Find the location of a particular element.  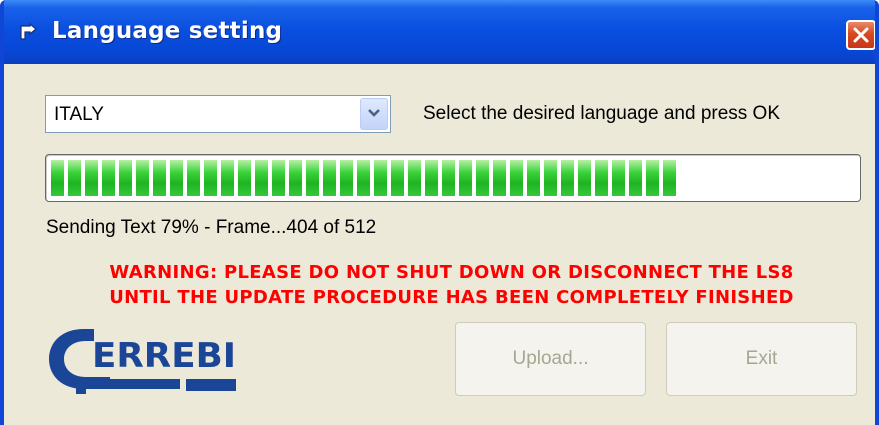

close-button is located at coordinates (860, 35).